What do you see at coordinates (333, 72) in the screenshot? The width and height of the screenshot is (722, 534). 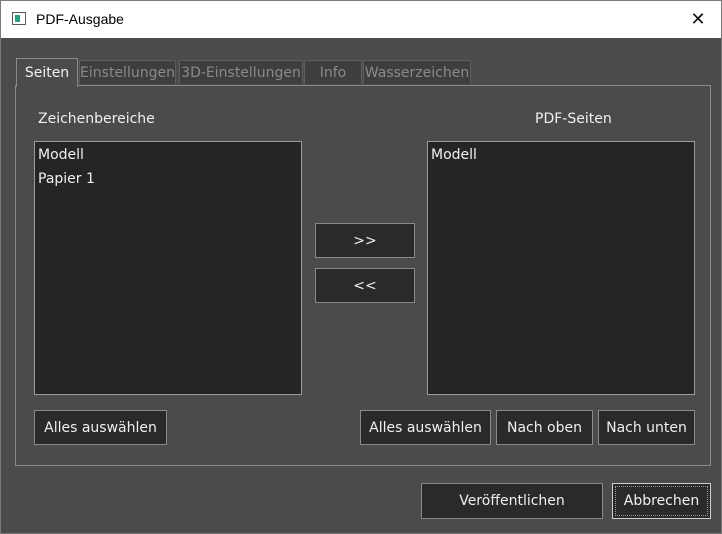 I see `tab-info: Info` at bounding box center [333, 72].